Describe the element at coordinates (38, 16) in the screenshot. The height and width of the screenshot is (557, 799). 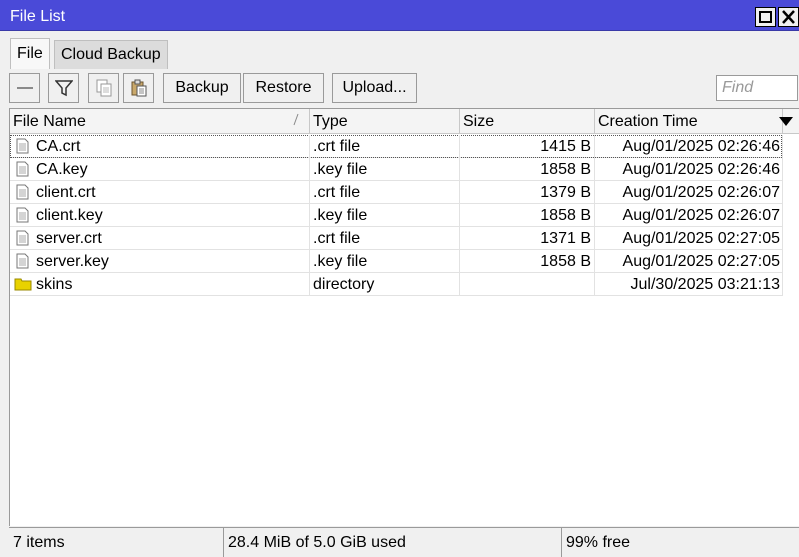
I see `window-title: File List` at that location.